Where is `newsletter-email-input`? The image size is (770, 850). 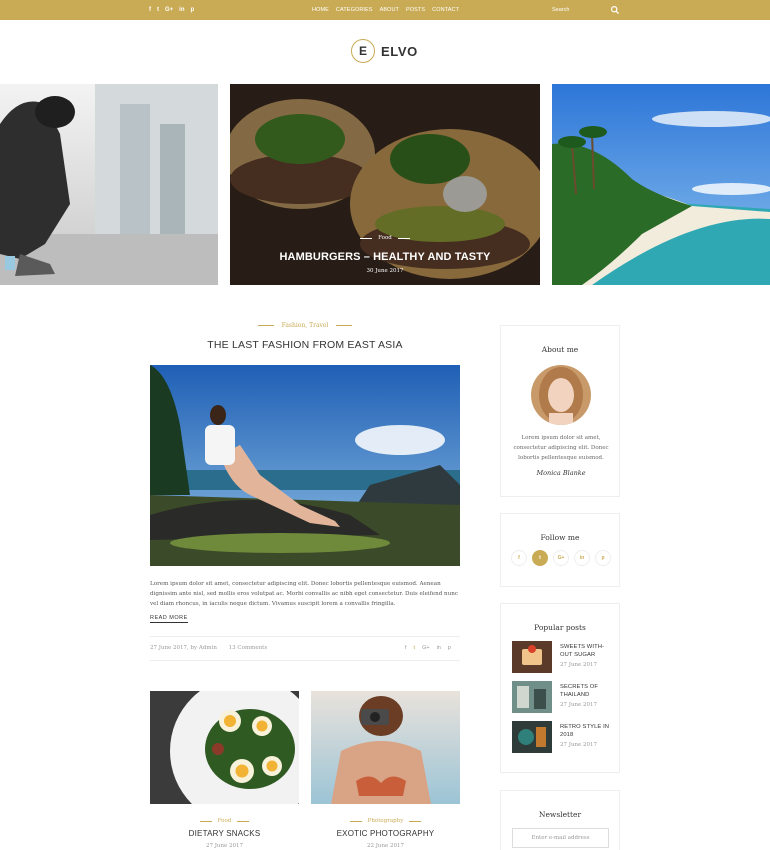
newsletter-email-input is located at coordinates (560, 838).